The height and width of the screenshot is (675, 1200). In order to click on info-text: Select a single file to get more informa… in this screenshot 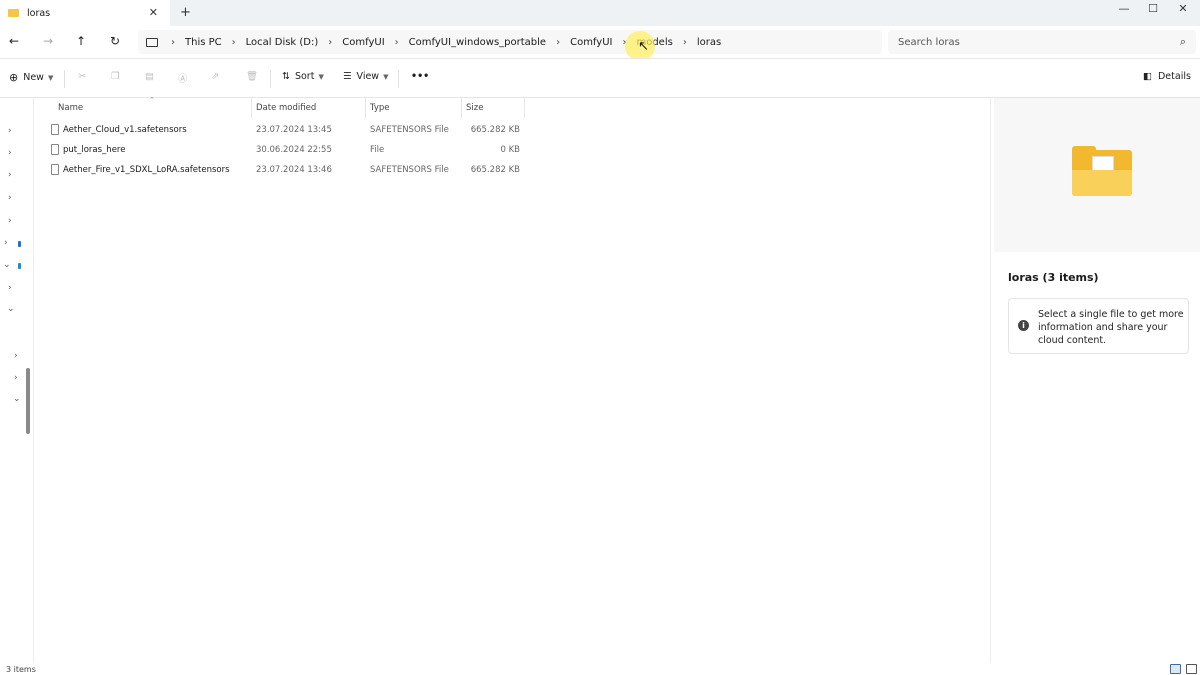, I will do `click(1111, 327)`.